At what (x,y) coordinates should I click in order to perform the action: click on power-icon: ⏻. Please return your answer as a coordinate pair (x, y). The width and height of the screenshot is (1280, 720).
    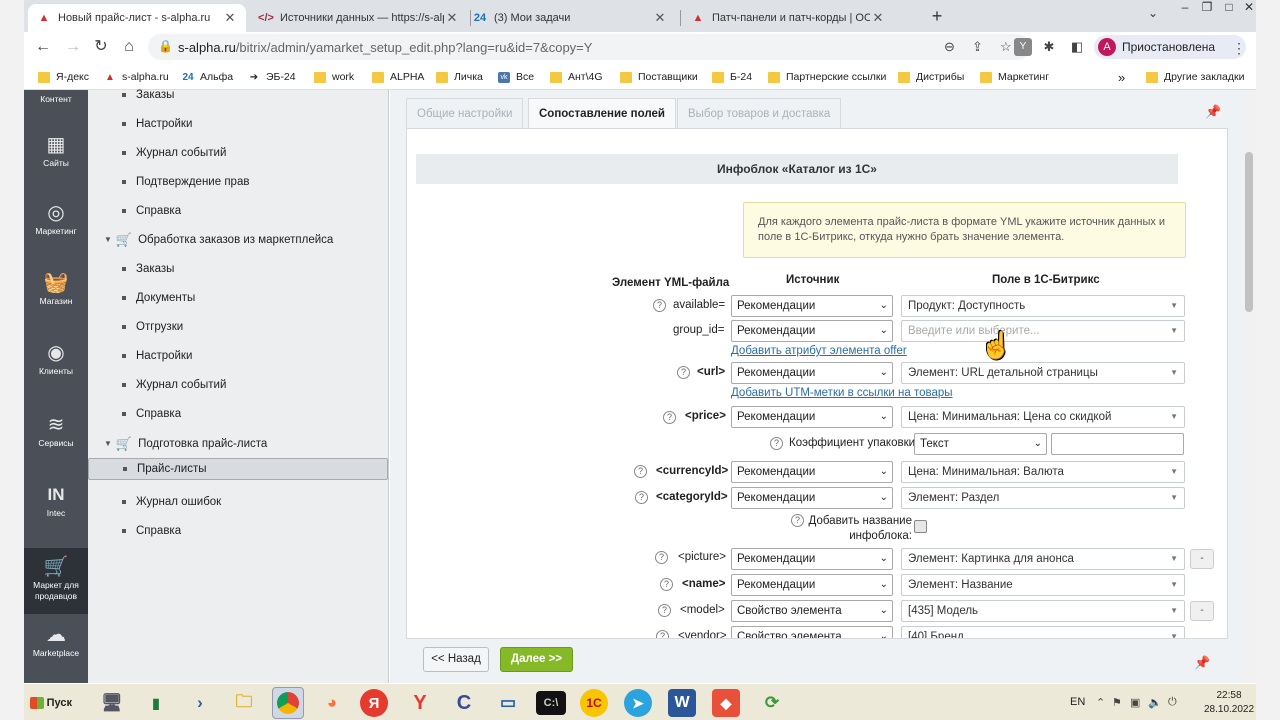
    Looking at the image, I should click on (1172, 702).